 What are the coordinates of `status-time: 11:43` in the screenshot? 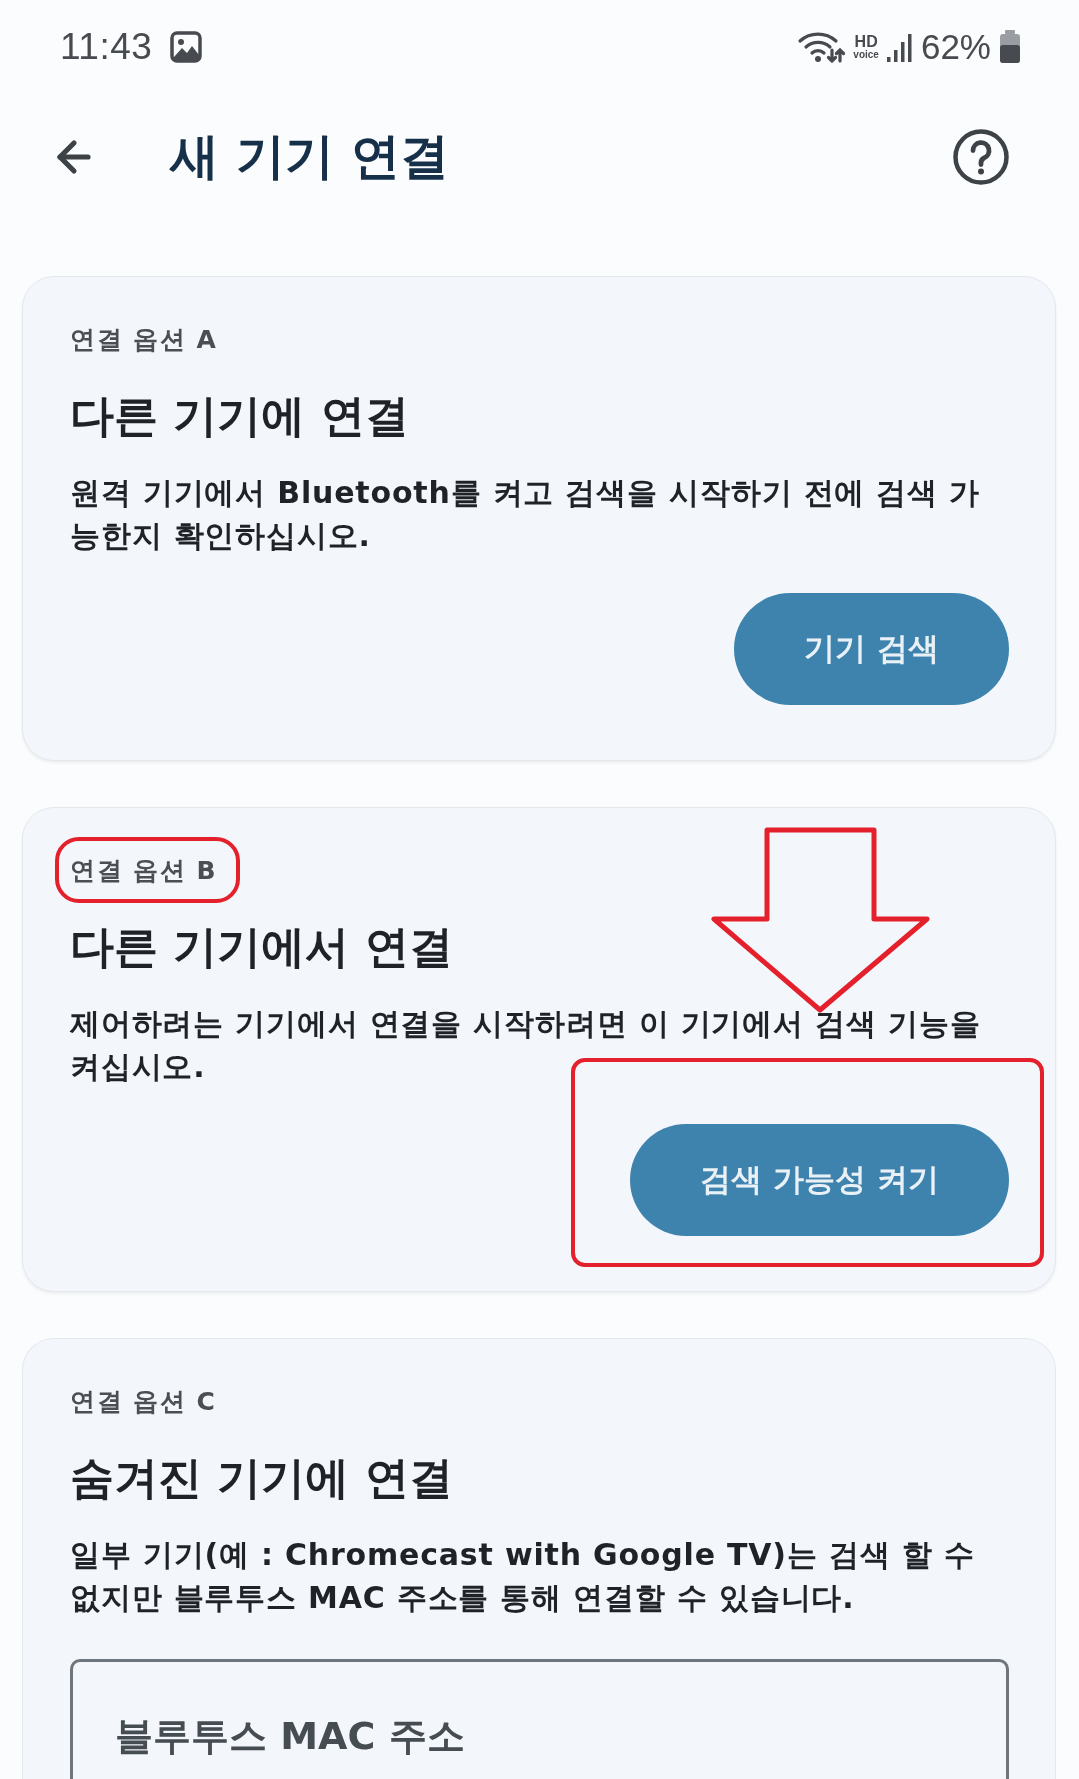 It's located at (106, 46).